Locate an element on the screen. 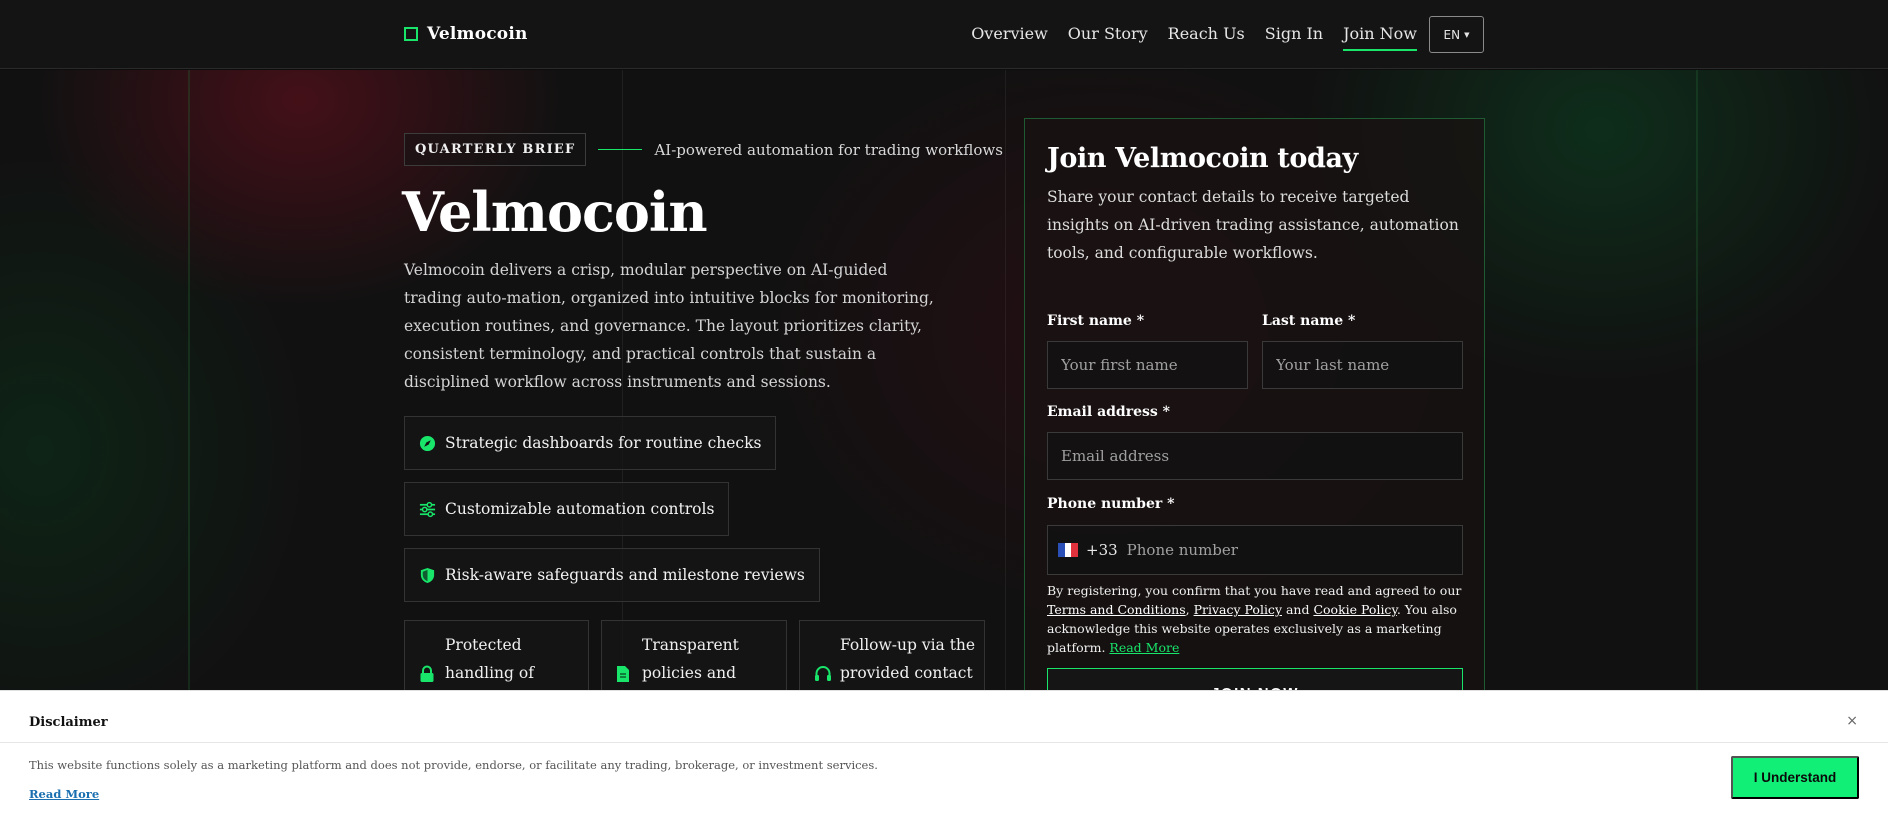 Image resolution: width=1888 pixels, height=818 pixels. feature-pill: Customizable automation controls is located at coordinates (567, 509).